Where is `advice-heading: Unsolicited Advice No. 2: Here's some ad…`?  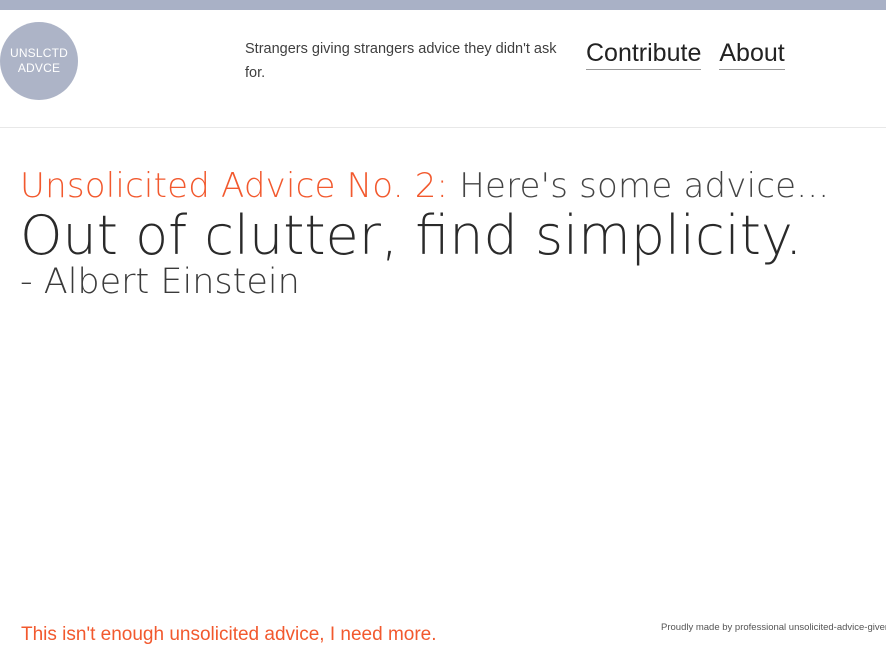 advice-heading: Unsolicited Advice No. 2: Here's some ad… is located at coordinates (424, 186).